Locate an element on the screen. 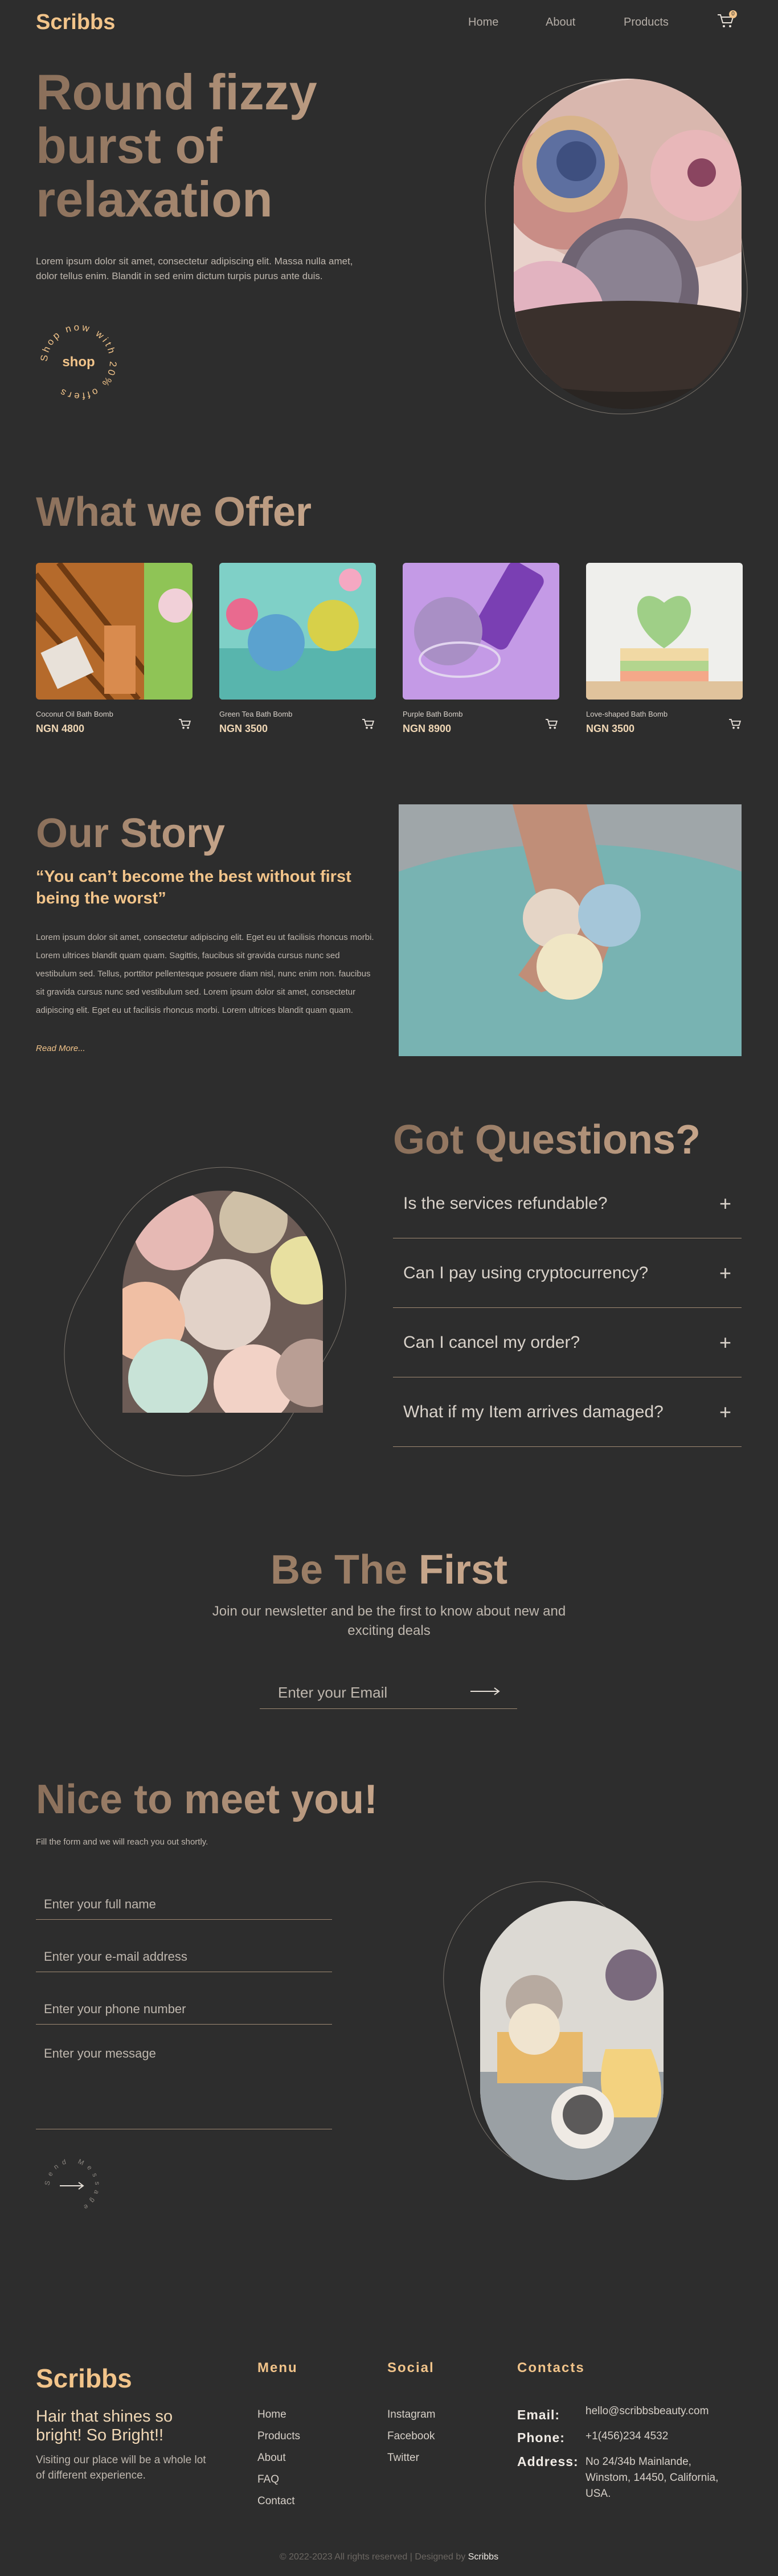 This screenshot has width=778, height=2576. send-ring-text: Send Message is located at coordinates (70, 2185).